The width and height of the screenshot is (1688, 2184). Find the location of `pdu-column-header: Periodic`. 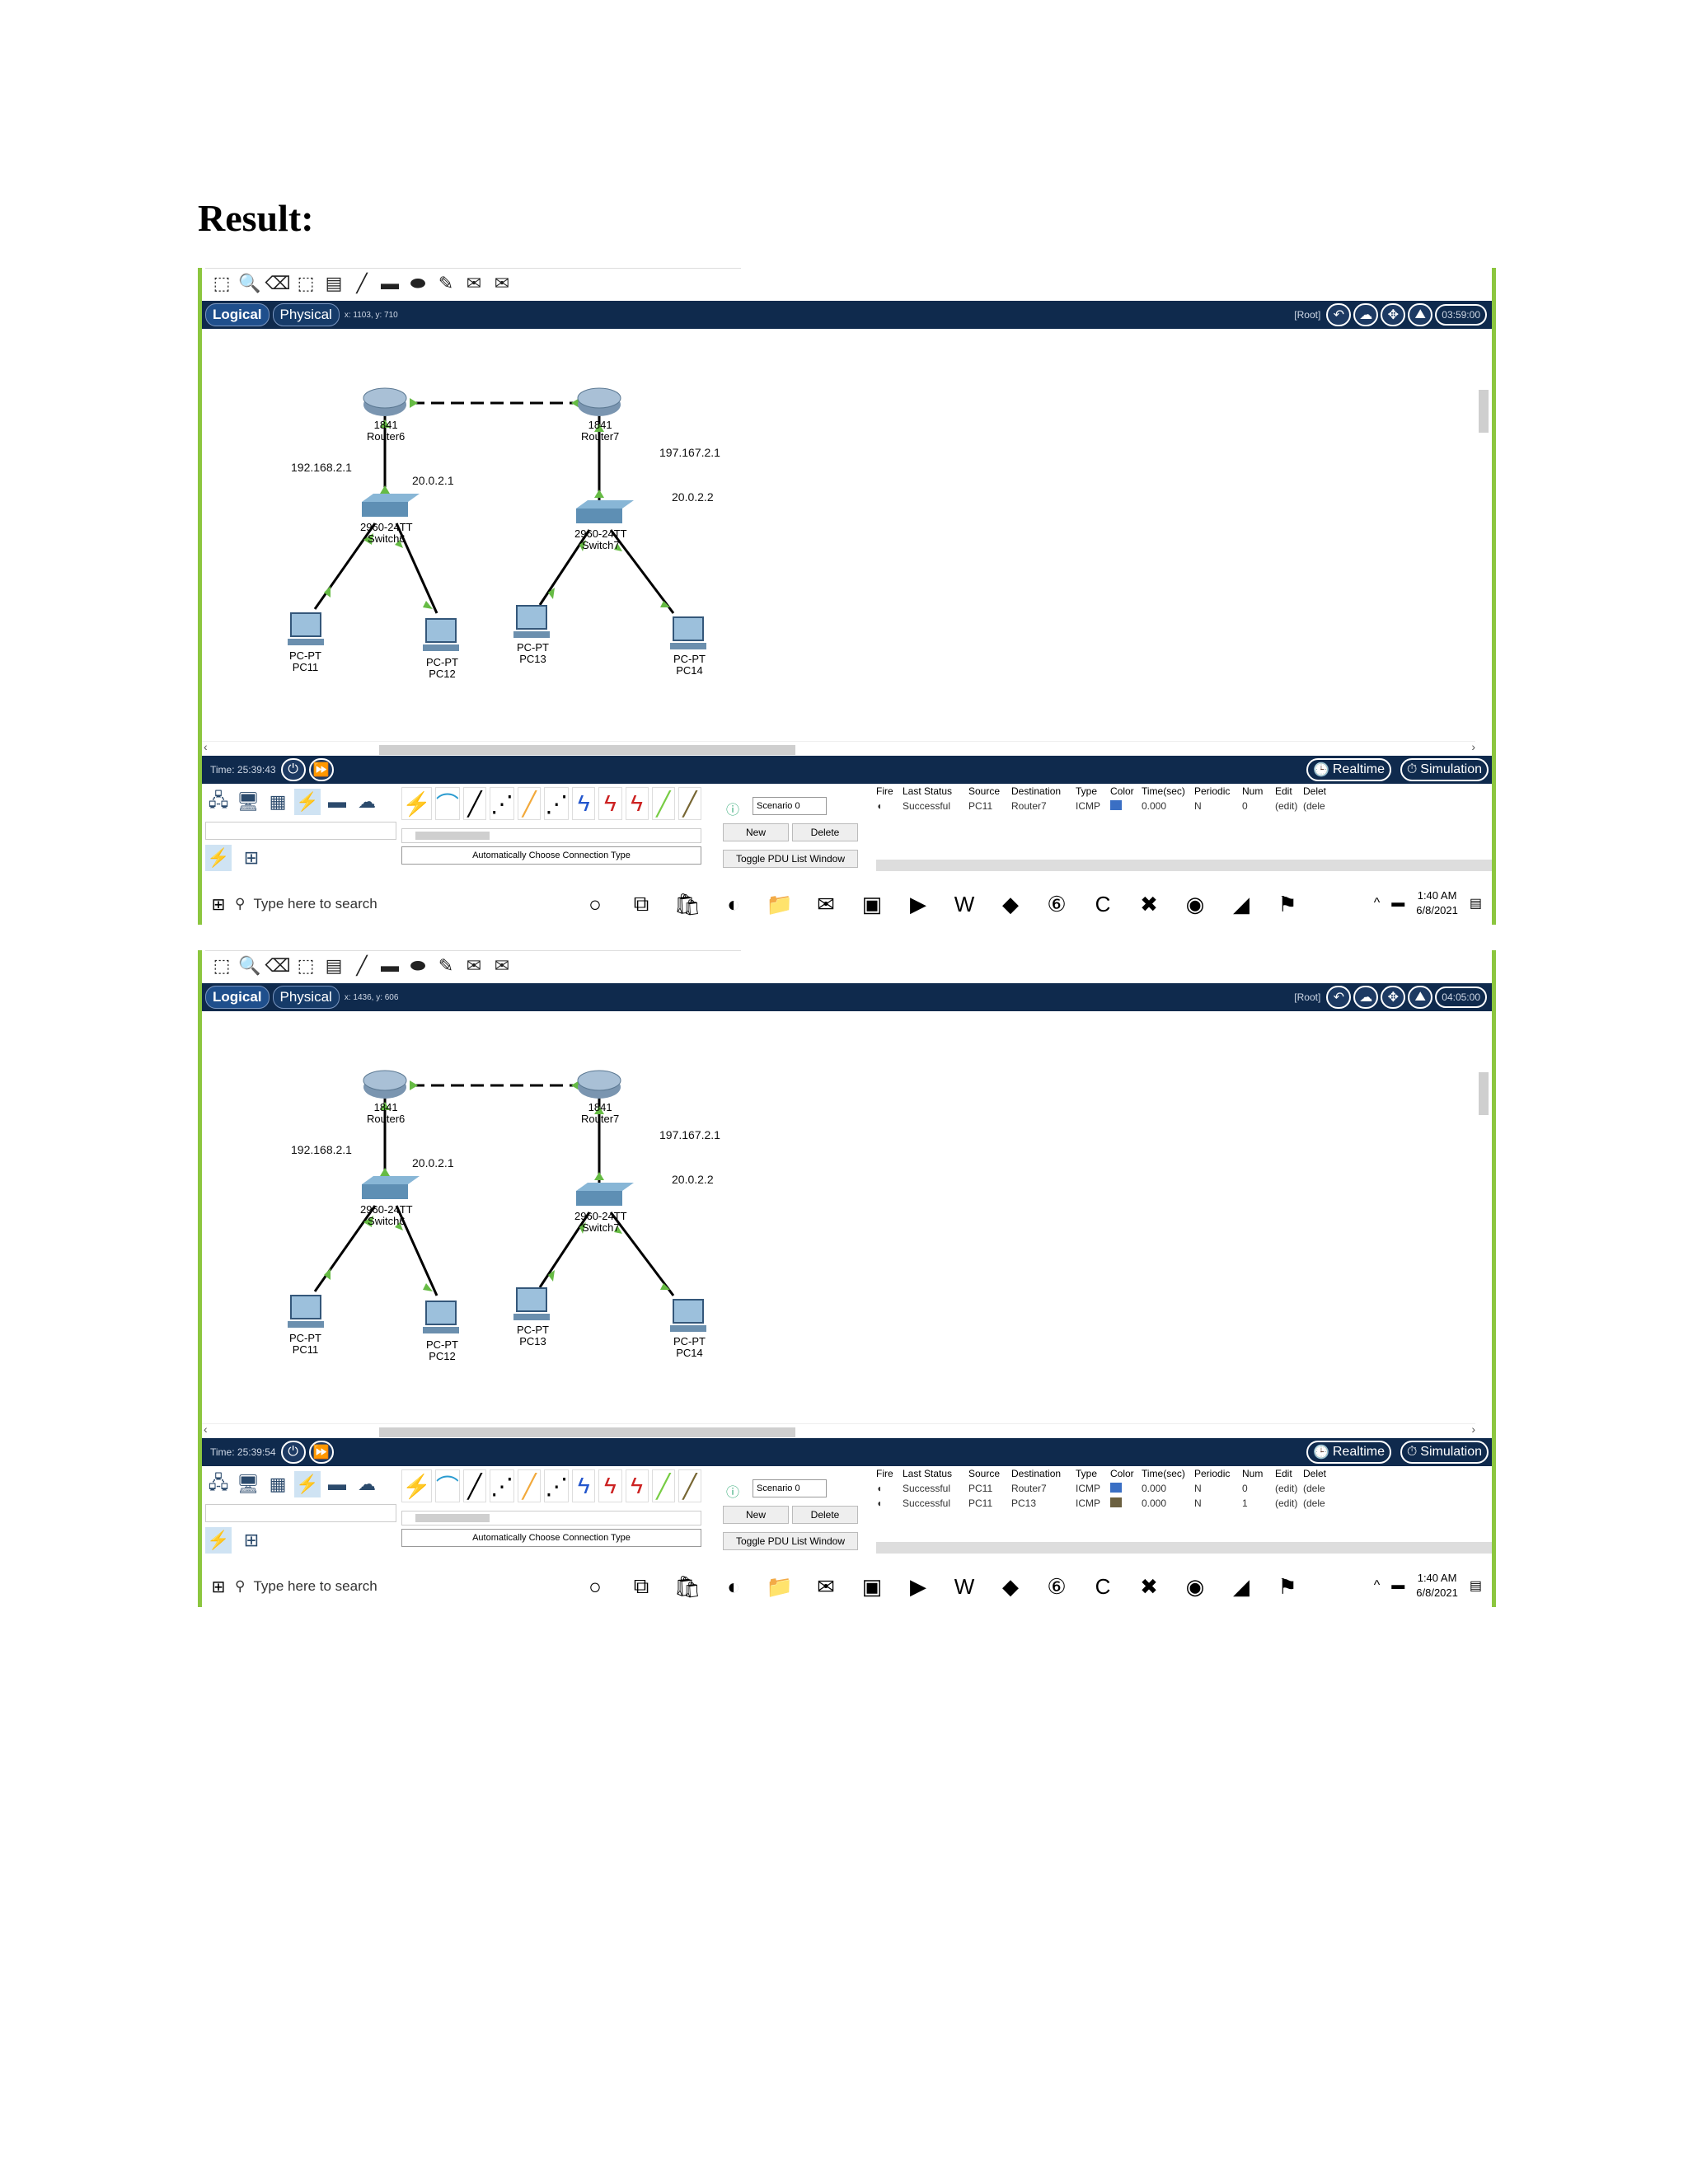

pdu-column-header: Periodic is located at coordinates (1218, 1473).